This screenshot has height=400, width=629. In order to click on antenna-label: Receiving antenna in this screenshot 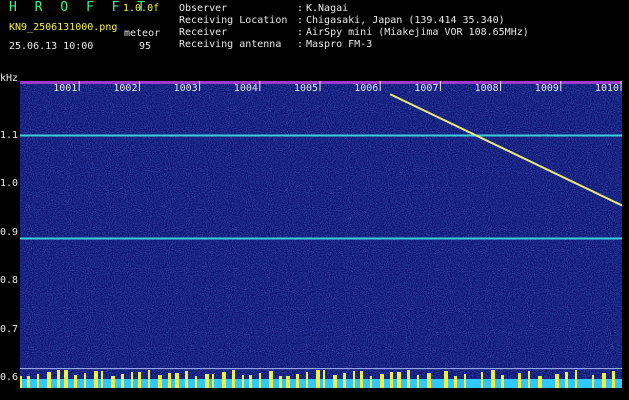, I will do `click(230, 44)`.